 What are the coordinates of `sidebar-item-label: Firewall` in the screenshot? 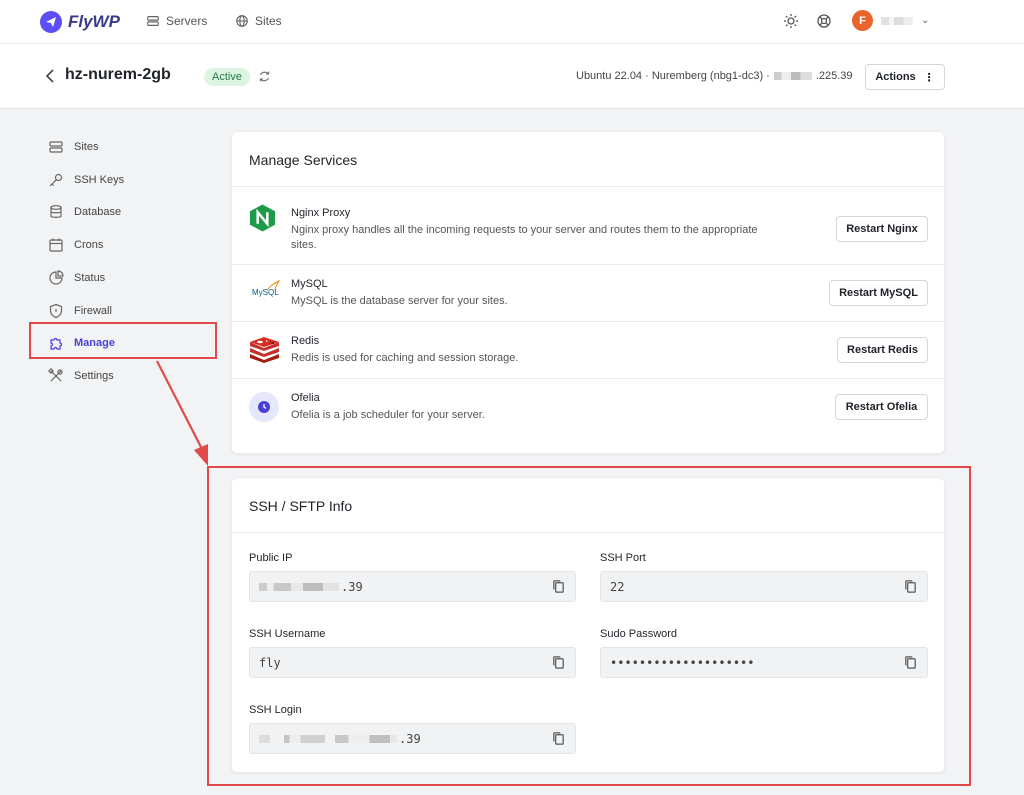 It's located at (93, 311).